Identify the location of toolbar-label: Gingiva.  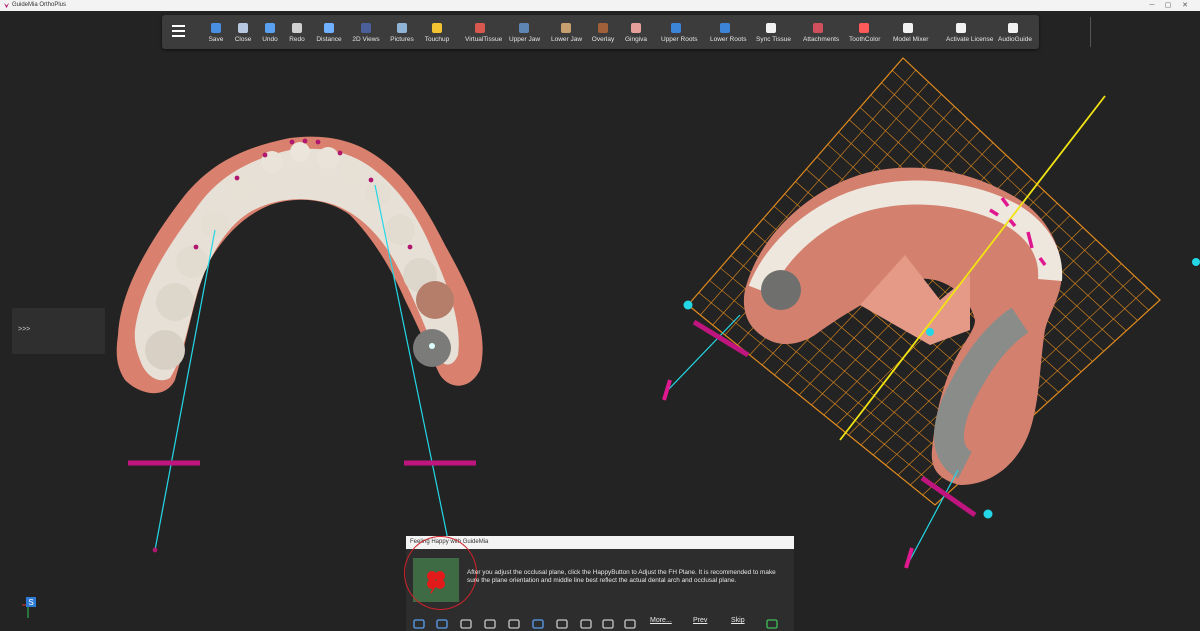
(636, 39).